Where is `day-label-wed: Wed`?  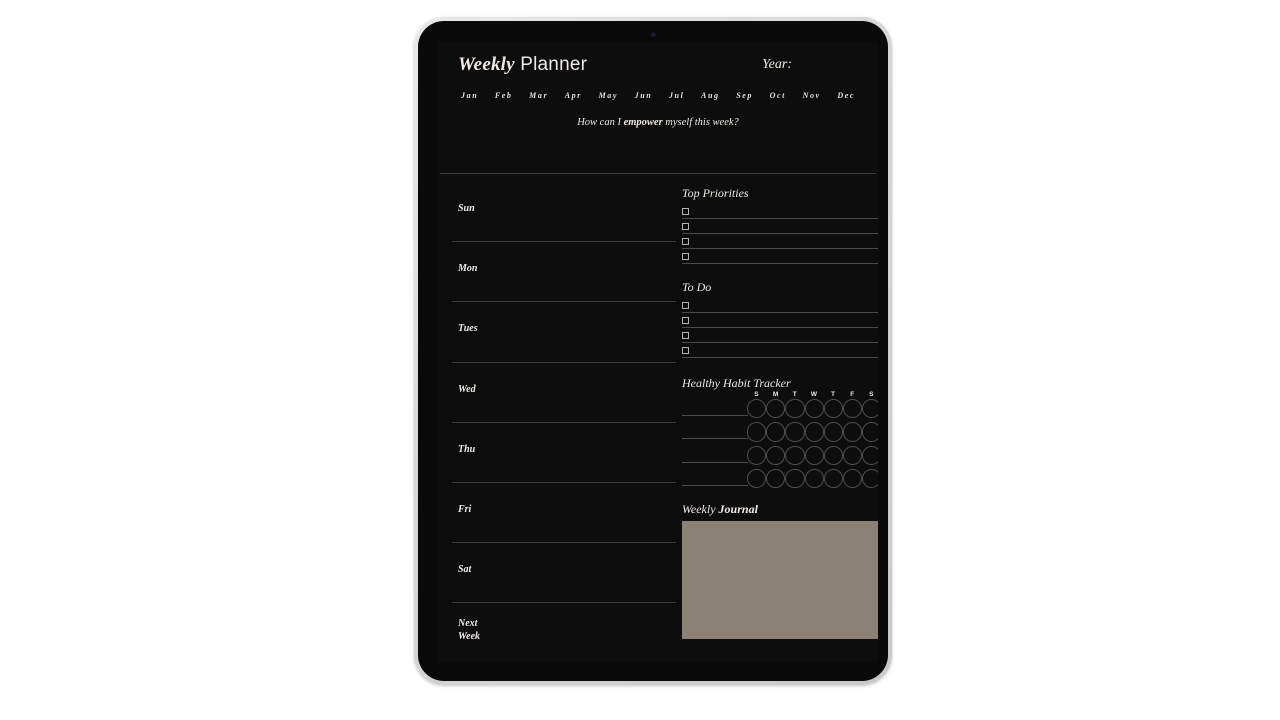 day-label-wed: Wed is located at coordinates (467, 389).